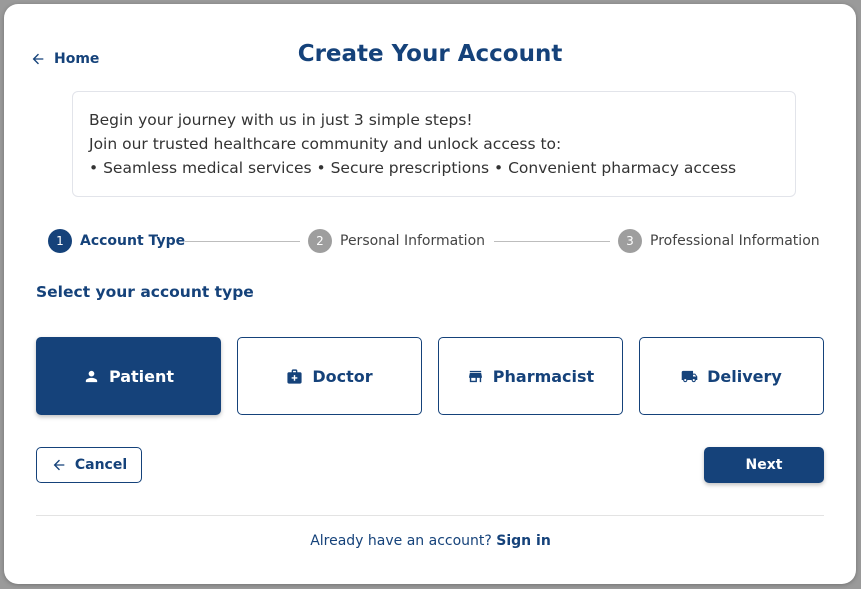  I want to click on step-personal-information: 2 Personal Information, so click(396, 241).